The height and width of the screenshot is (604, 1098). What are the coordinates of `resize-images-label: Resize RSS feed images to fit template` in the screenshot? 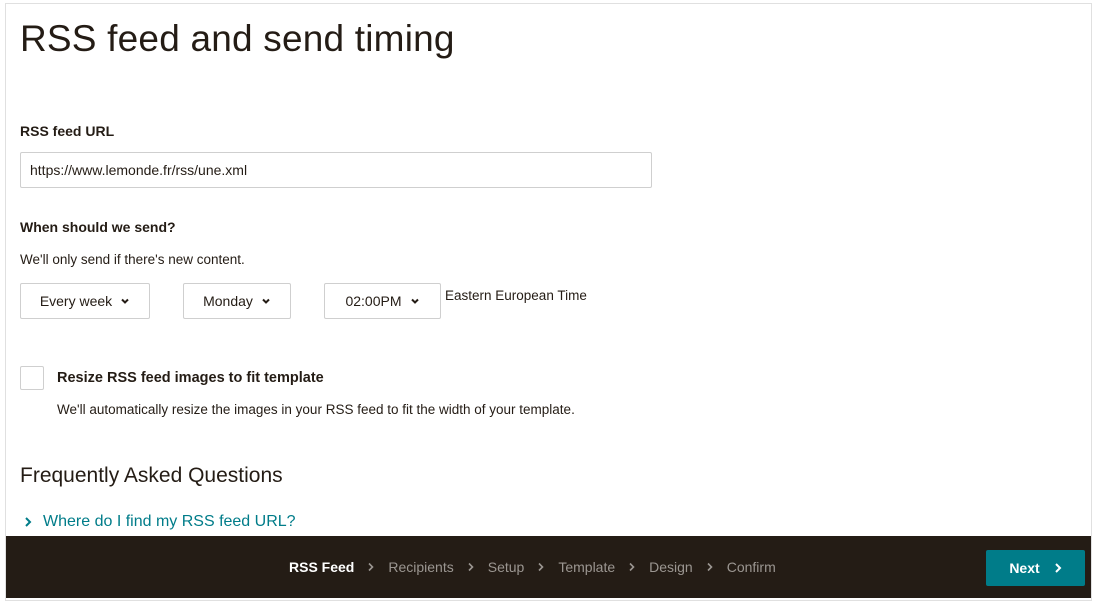 It's located at (190, 378).